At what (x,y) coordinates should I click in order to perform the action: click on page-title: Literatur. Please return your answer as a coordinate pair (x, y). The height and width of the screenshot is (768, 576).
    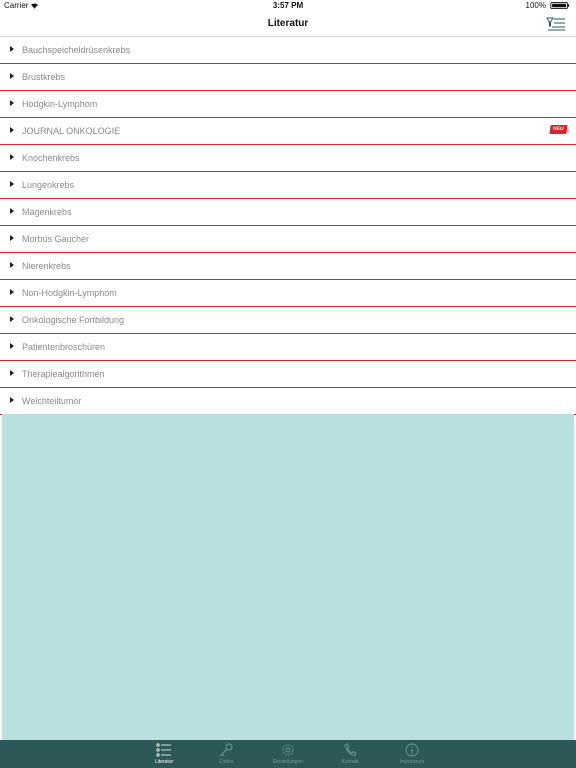
    Looking at the image, I should click on (288, 23).